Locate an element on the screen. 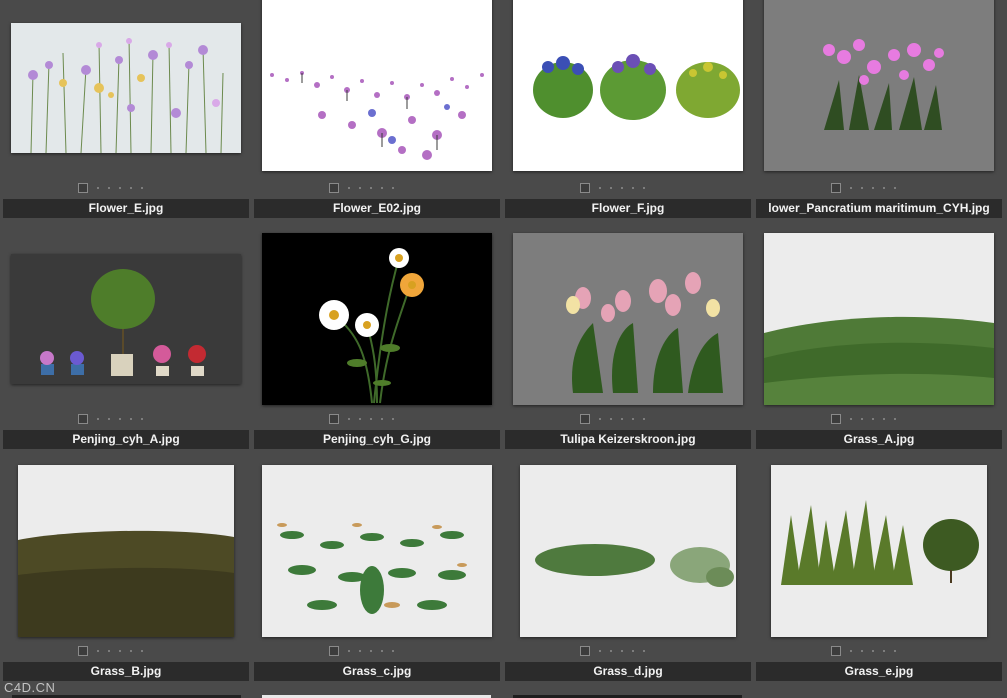 This screenshot has height=698, width=1007. tulip-thumbnail is located at coordinates (628, 319).